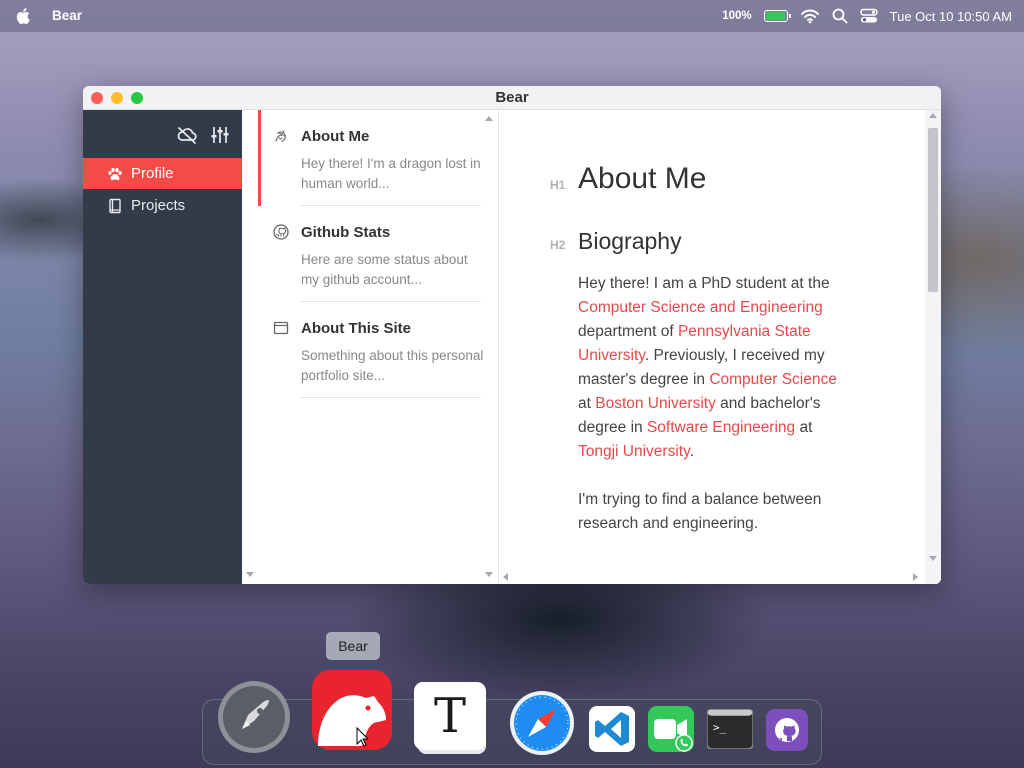  What do you see at coordinates (152, 173) in the screenshot?
I see `sidebar-item-label: Profile` at bounding box center [152, 173].